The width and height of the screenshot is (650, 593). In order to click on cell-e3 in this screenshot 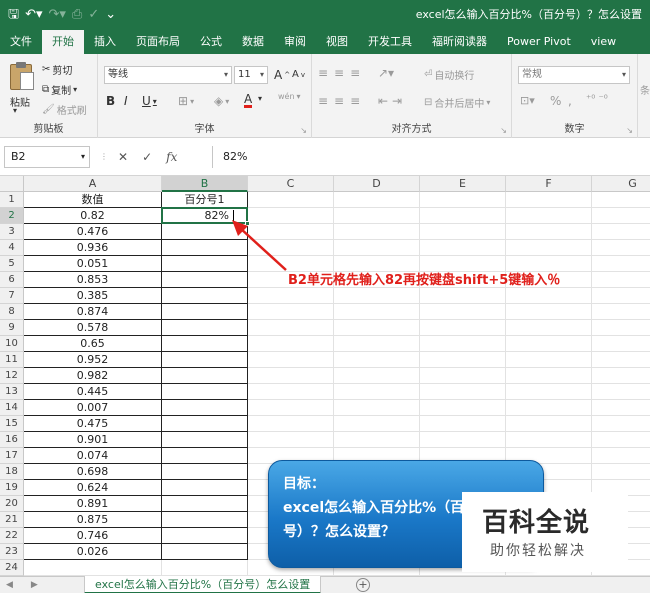, I will do `click(463, 232)`.